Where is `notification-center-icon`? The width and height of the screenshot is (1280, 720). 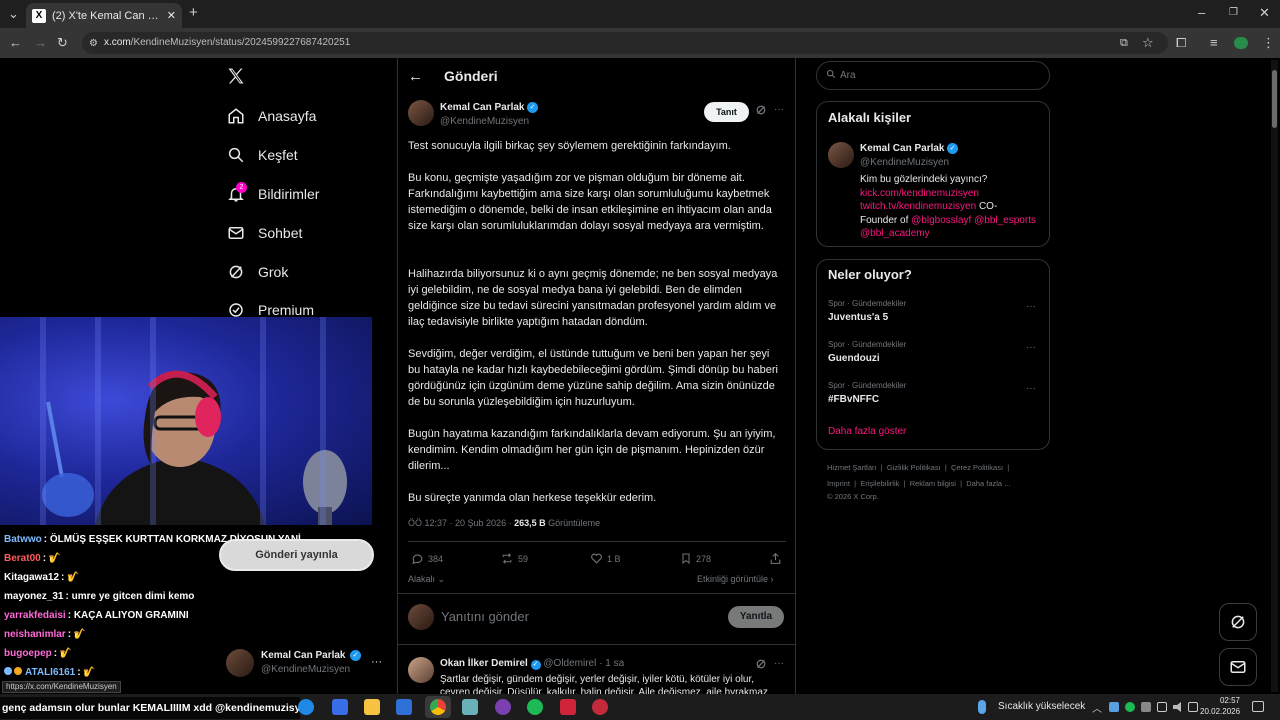 notification-center-icon is located at coordinates (1258, 706).